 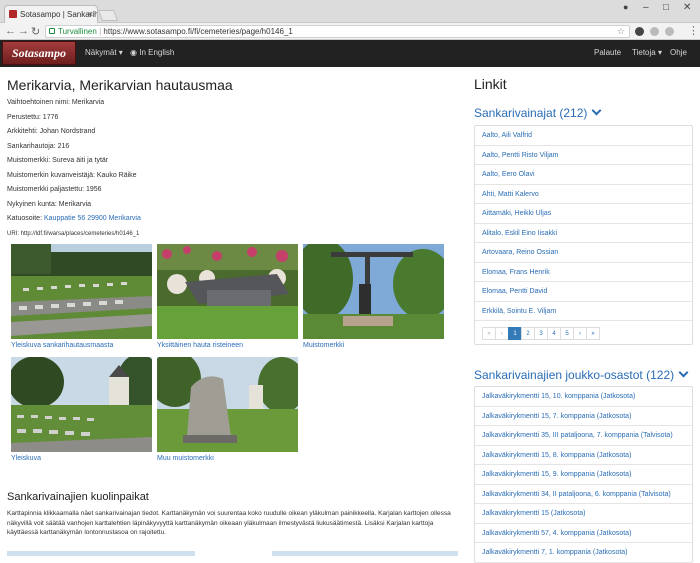 What do you see at coordinates (621, 31) in the screenshot?
I see `bookmark-star-icon: ☆` at bounding box center [621, 31].